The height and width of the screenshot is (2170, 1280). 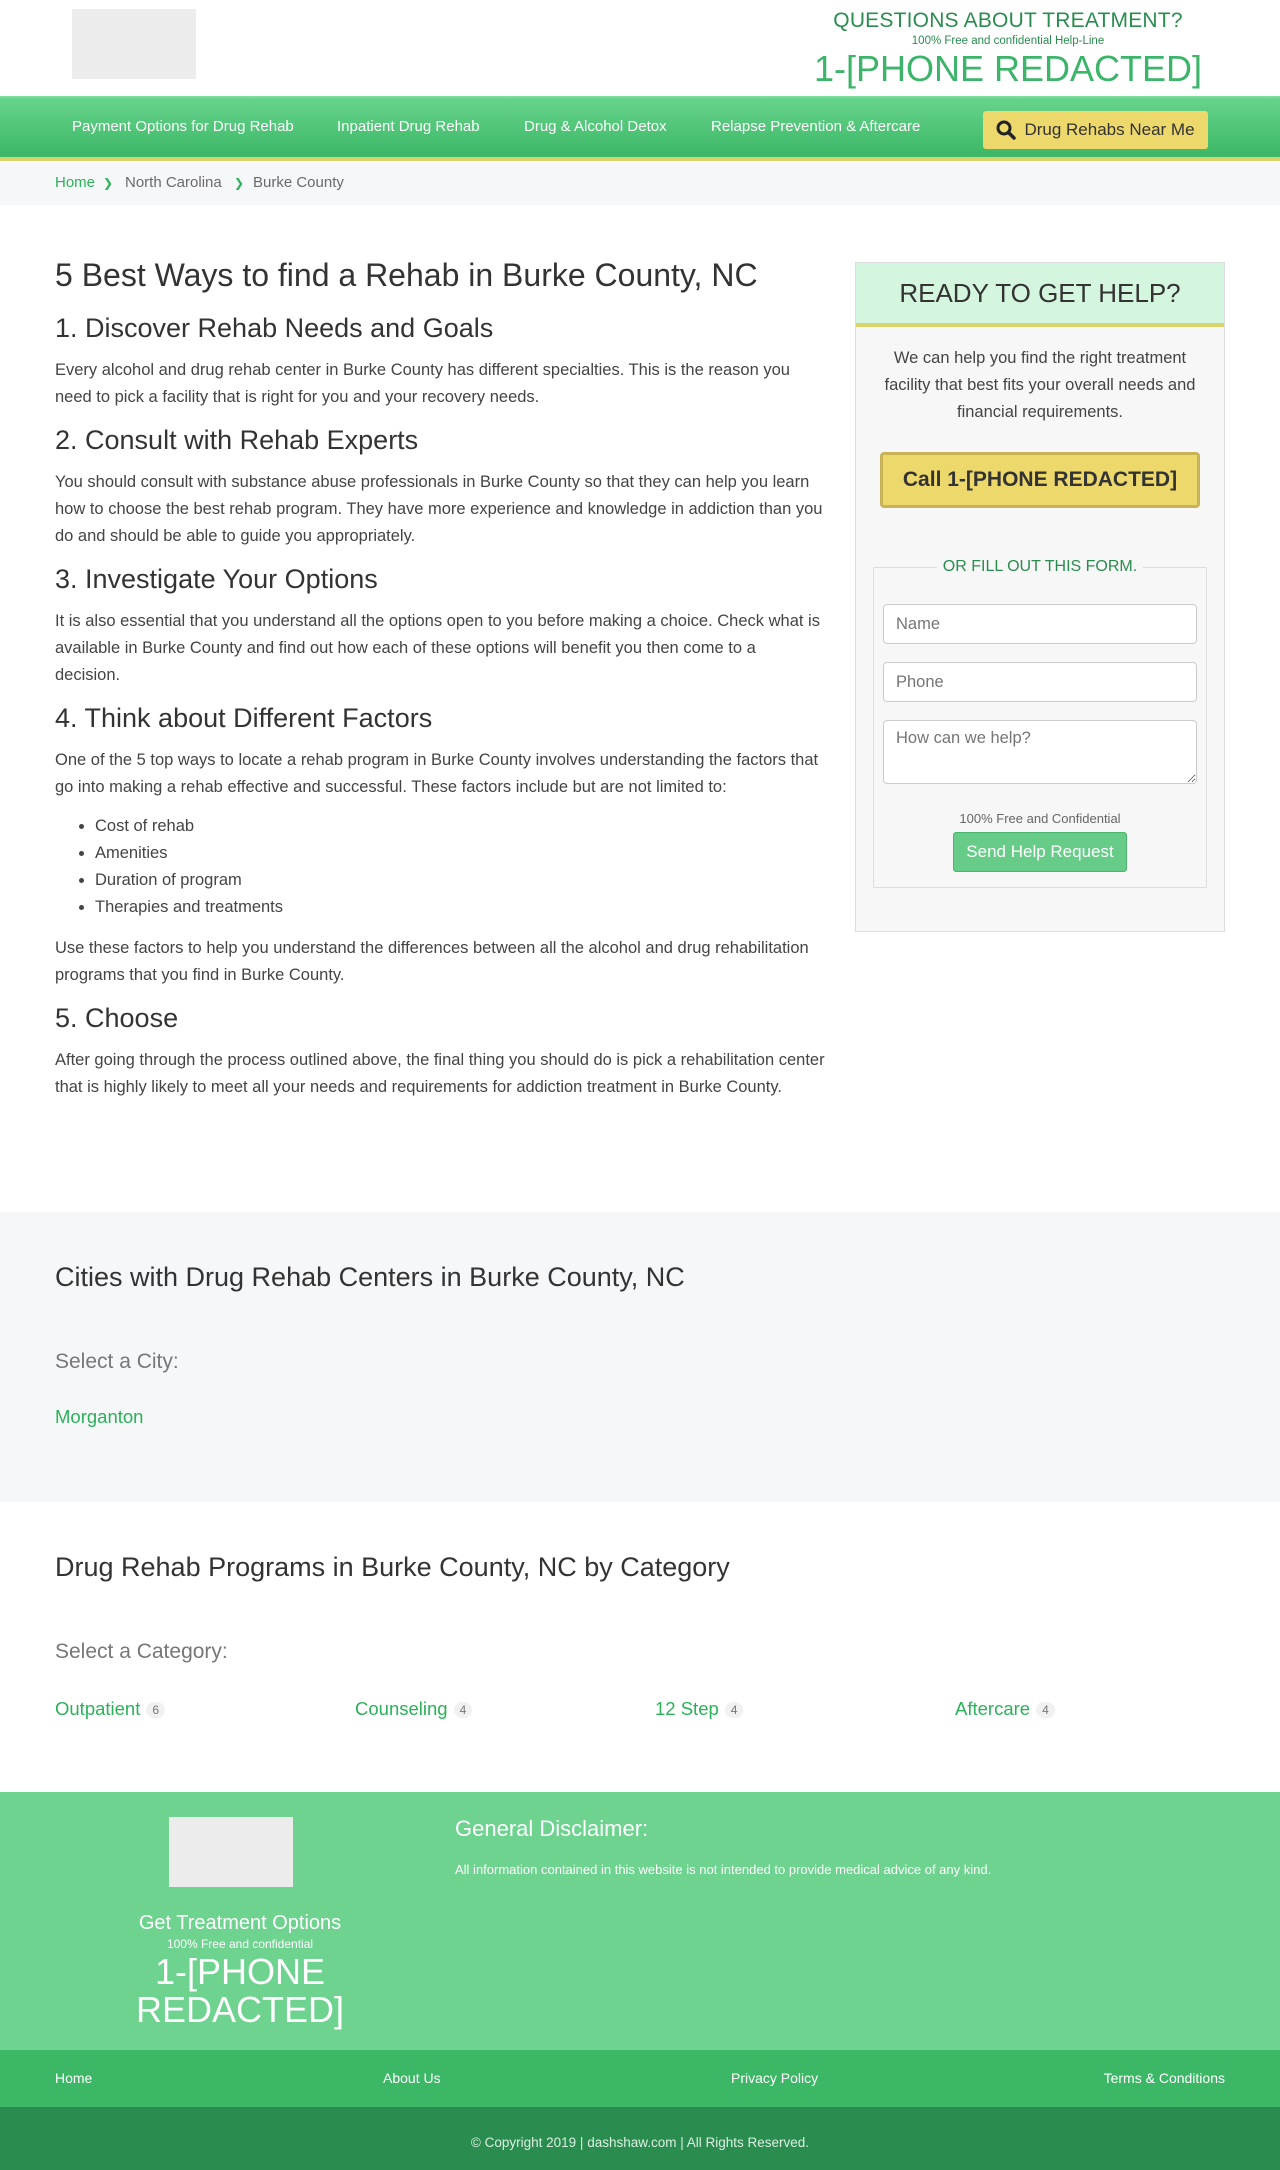 What do you see at coordinates (993, 1708) in the screenshot?
I see `category-label: Aftercare` at bounding box center [993, 1708].